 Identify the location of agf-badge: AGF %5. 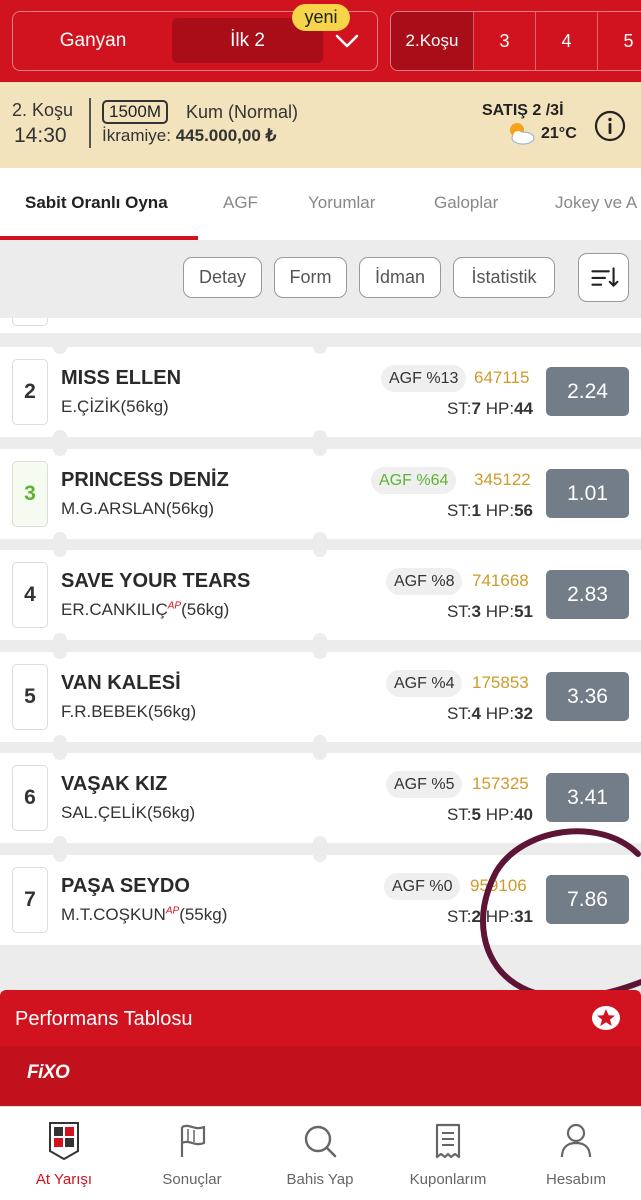
(424, 784).